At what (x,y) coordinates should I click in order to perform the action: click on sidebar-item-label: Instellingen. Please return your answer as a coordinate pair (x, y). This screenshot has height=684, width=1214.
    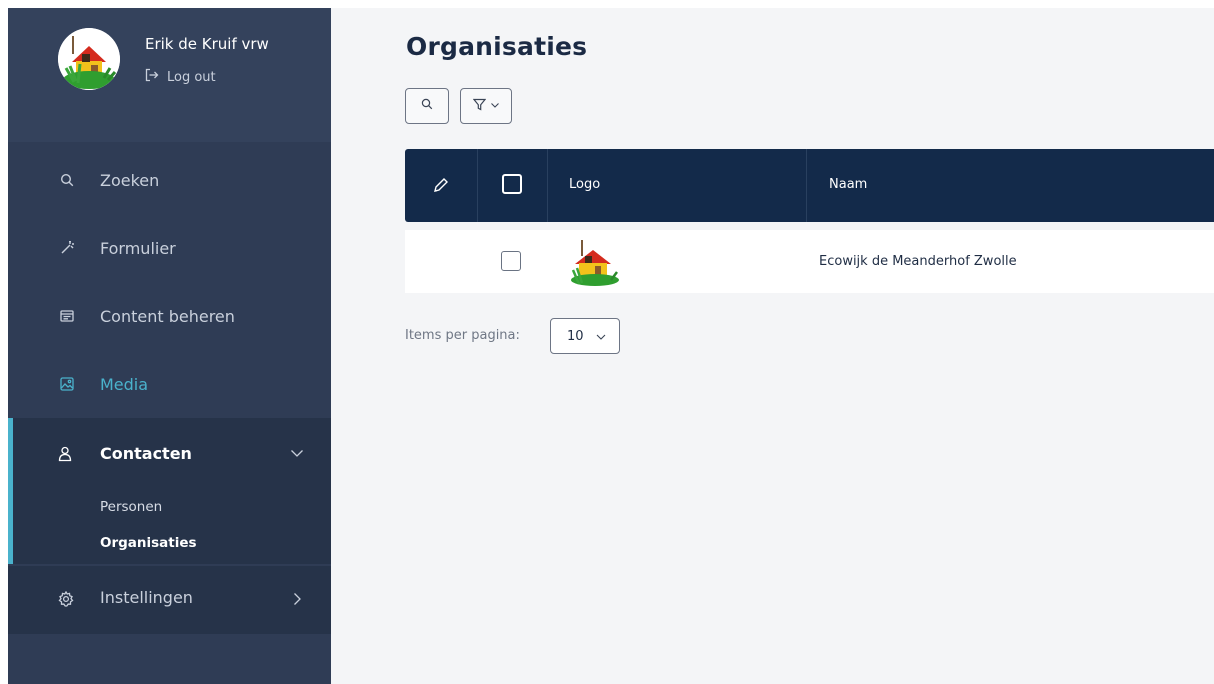
    Looking at the image, I should click on (146, 597).